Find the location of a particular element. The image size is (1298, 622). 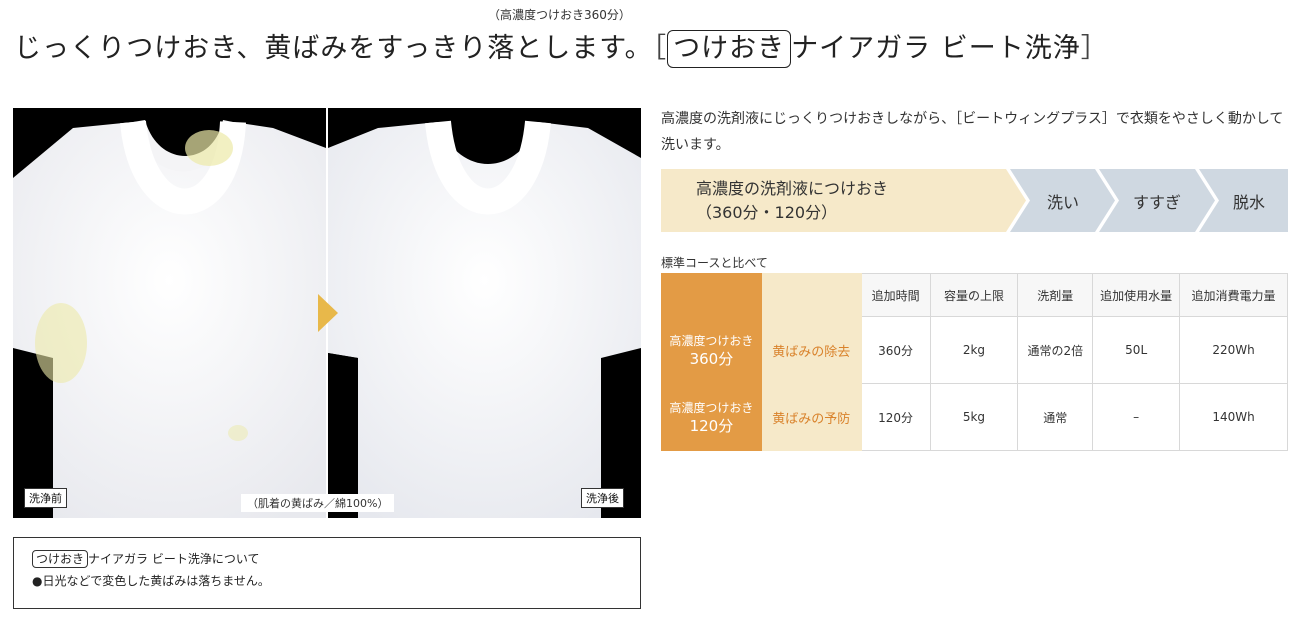

product-name: ナイアガラ ビート洗浄 is located at coordinates (936, 48).